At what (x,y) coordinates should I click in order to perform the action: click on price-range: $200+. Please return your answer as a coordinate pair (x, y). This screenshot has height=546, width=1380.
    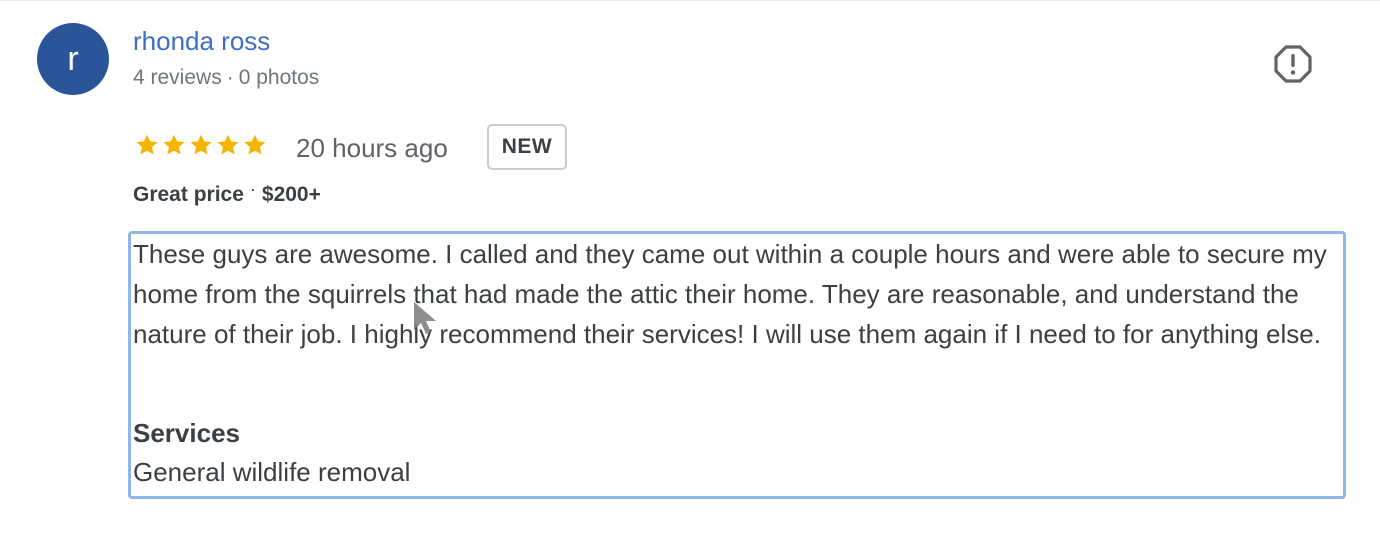
    Looking at the image, I should click on (291, 194).